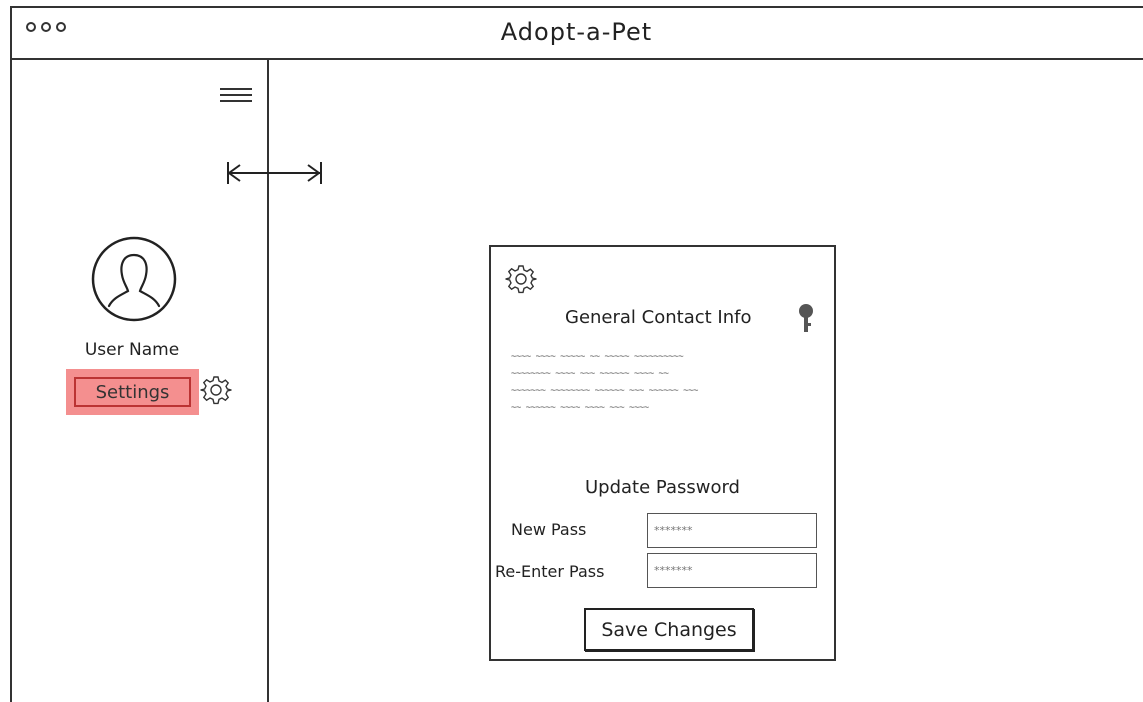 The width and height of the screenshot is (1143, 702). I want to click on new-pass-input, so click(732, 530).